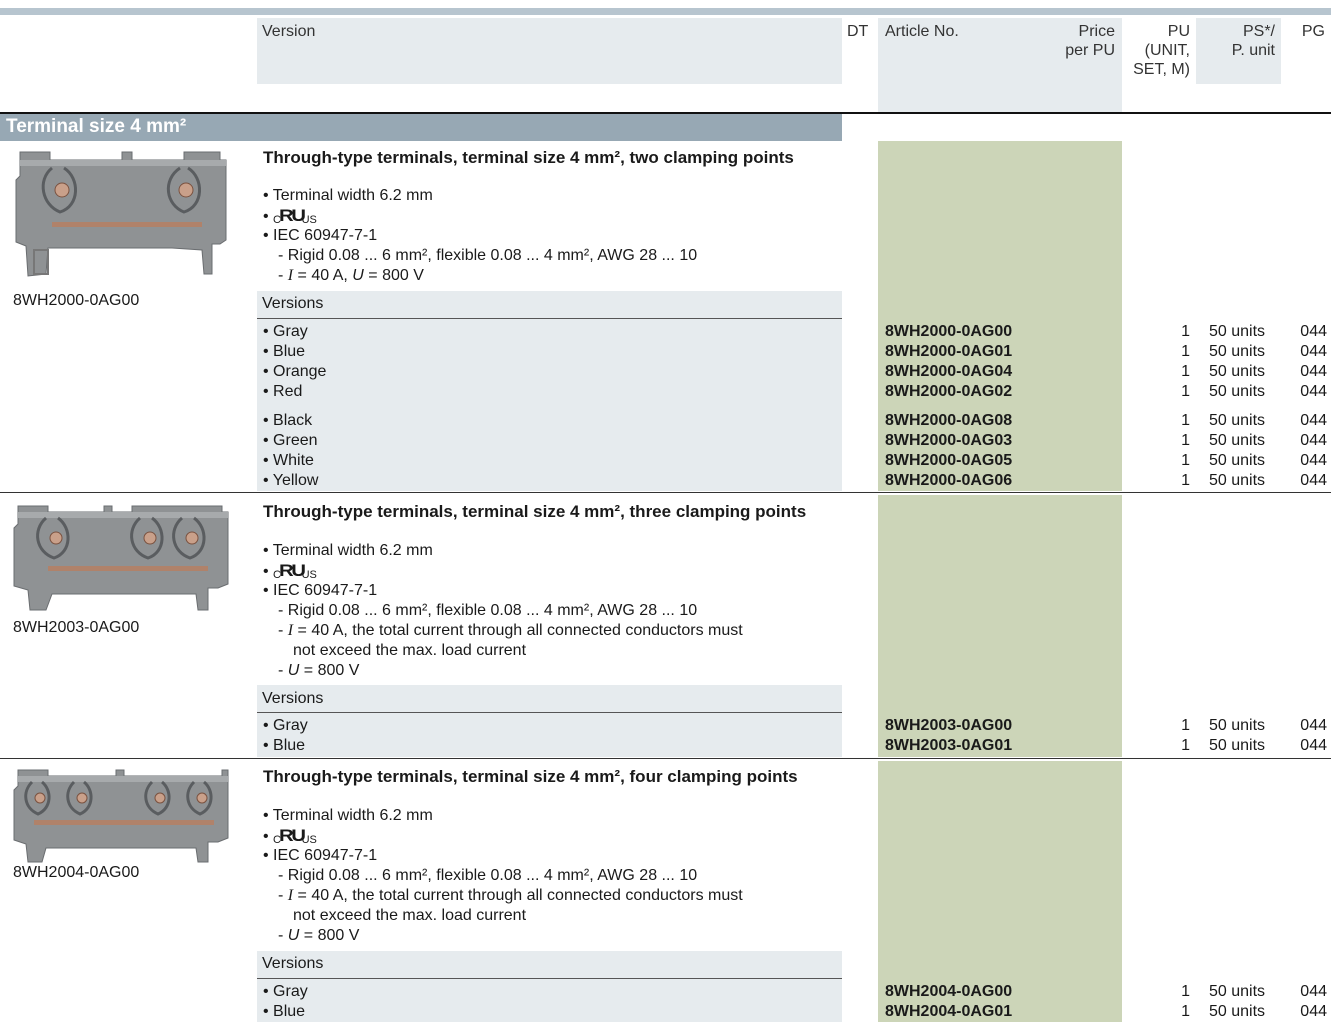  Describe the element at coordinates (283, 391) in the screenshot. I see `version-color: • Red` at that location.